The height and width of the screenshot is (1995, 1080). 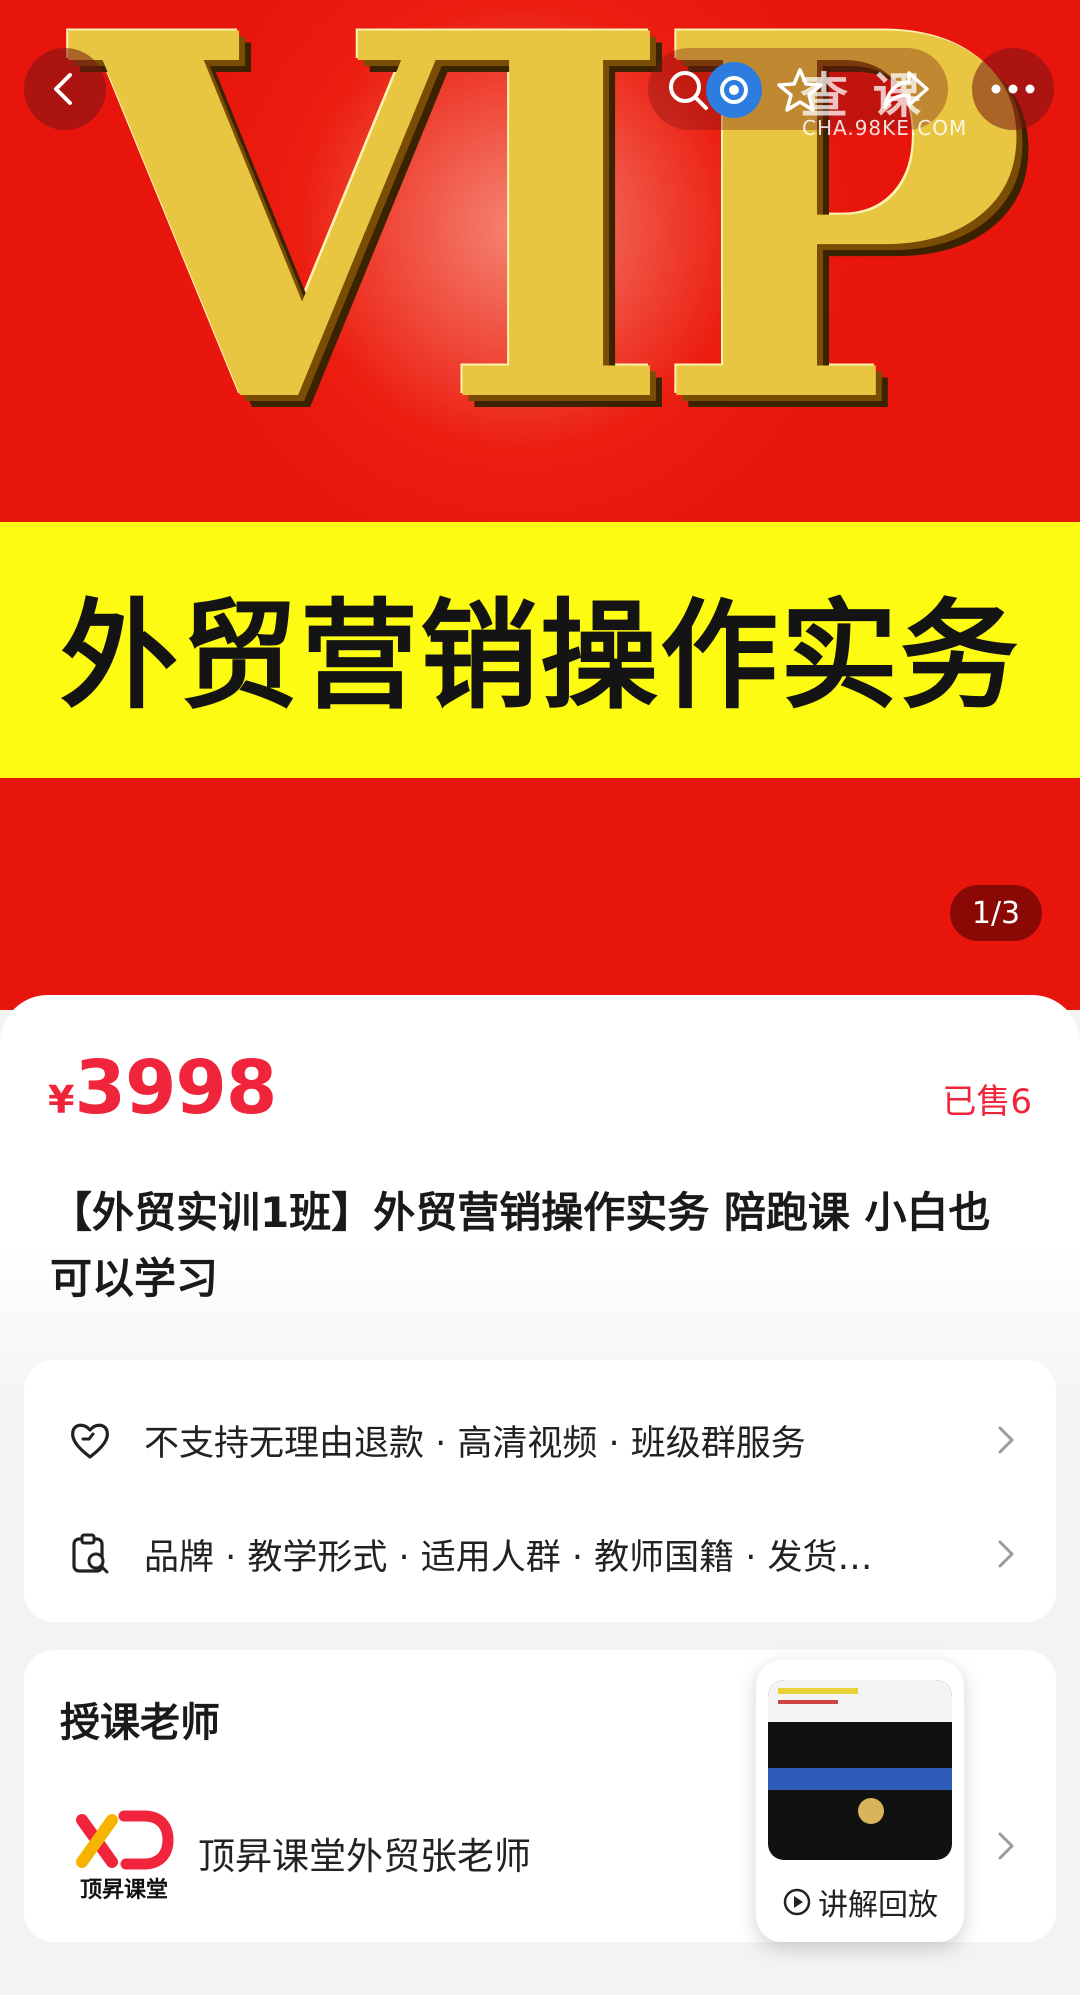 I want to click on price-value: 3998, so click(x=175, y=1088).